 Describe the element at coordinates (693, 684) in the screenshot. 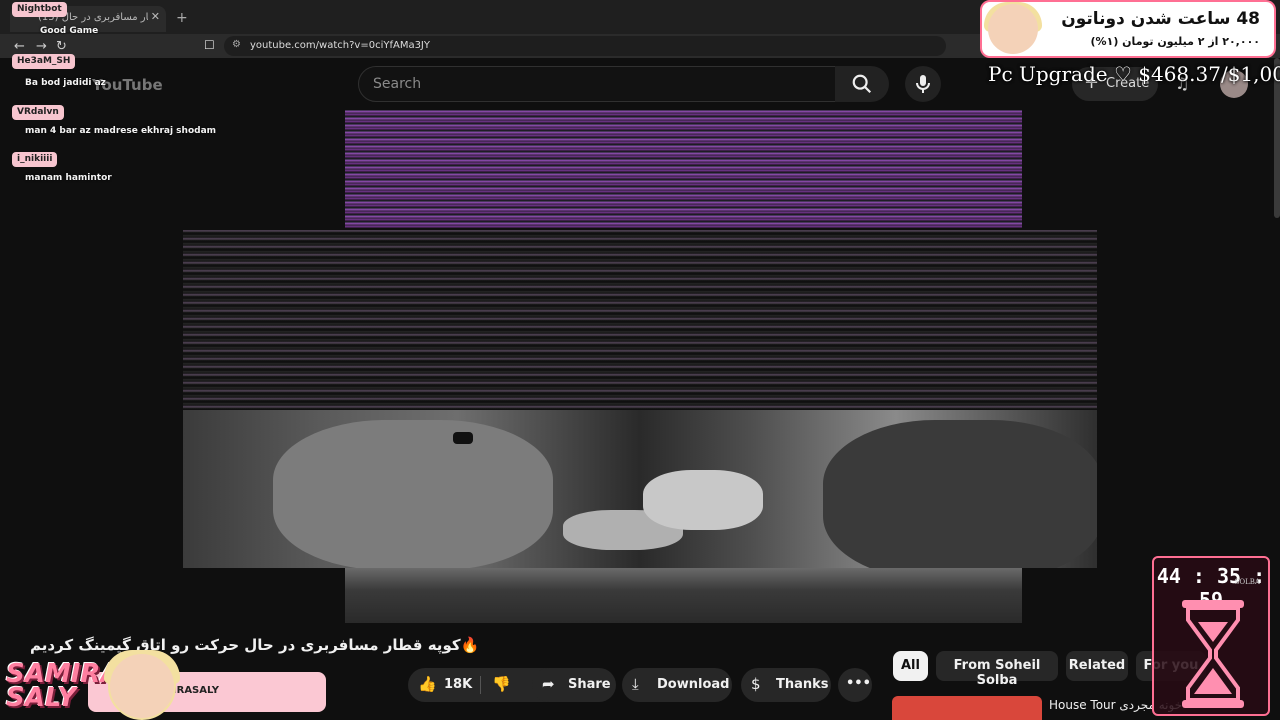

I see `download-label: Download` at that location.